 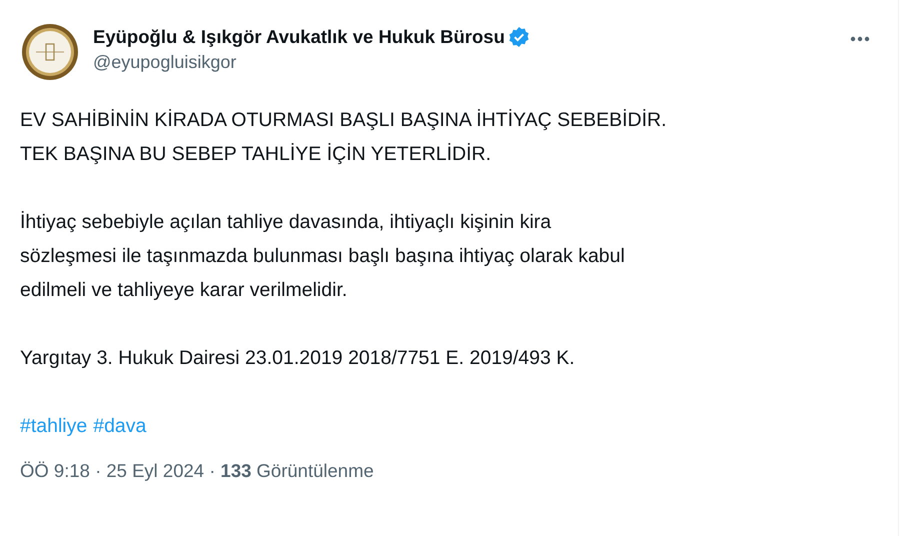 What do you see at coordinates (298, 358) in the screenshot?
I see `tweet-paragraph: Yargıtay 3. Hukuk Dairesi 23.01.2019 2018/7751 E. 2019/493 K.` at bounding box center [298, 358].